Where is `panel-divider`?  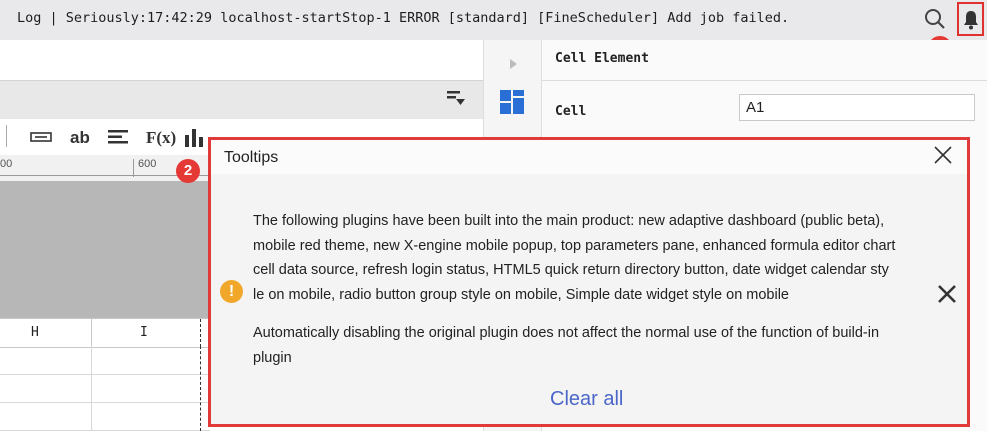
panel-divider is located at coordinates (764, 80).